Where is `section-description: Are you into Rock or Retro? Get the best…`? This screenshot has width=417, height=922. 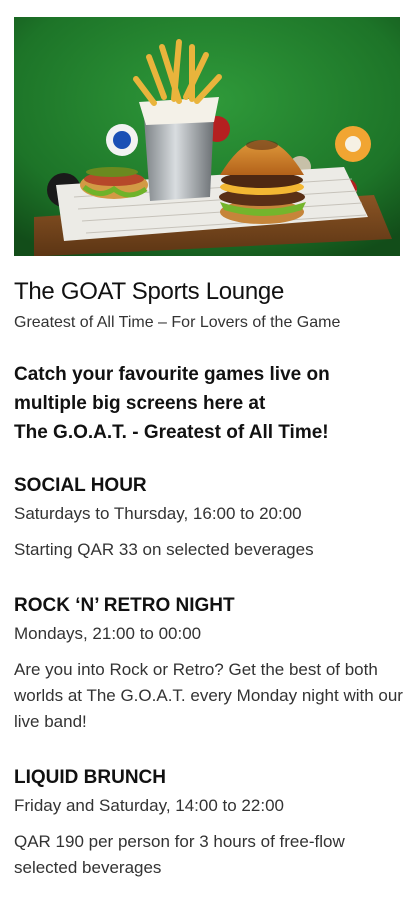 section-description: Are you into Rock or Retro? Get the best… is located at coordinates (208, 695).